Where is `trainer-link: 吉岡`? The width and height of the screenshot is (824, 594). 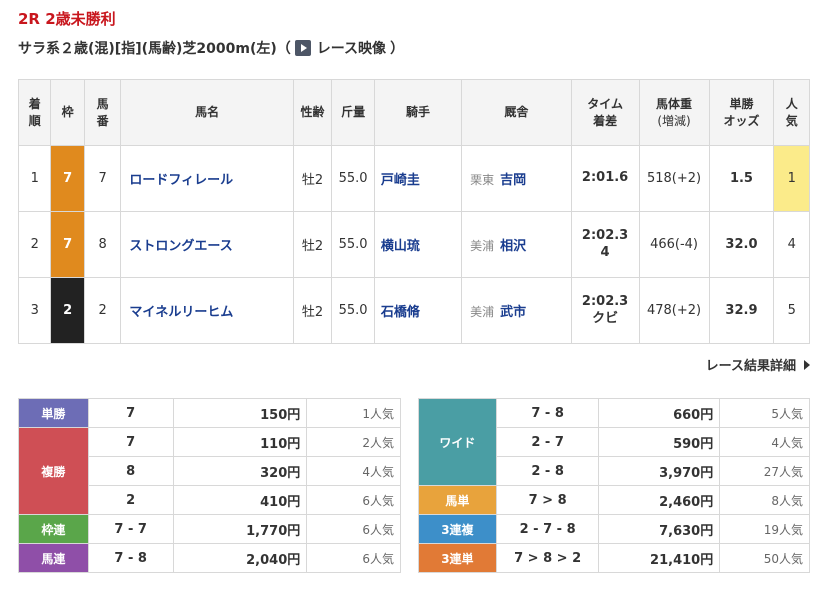
trainer-link: 吉岡 is located at coordinates (513, 180).